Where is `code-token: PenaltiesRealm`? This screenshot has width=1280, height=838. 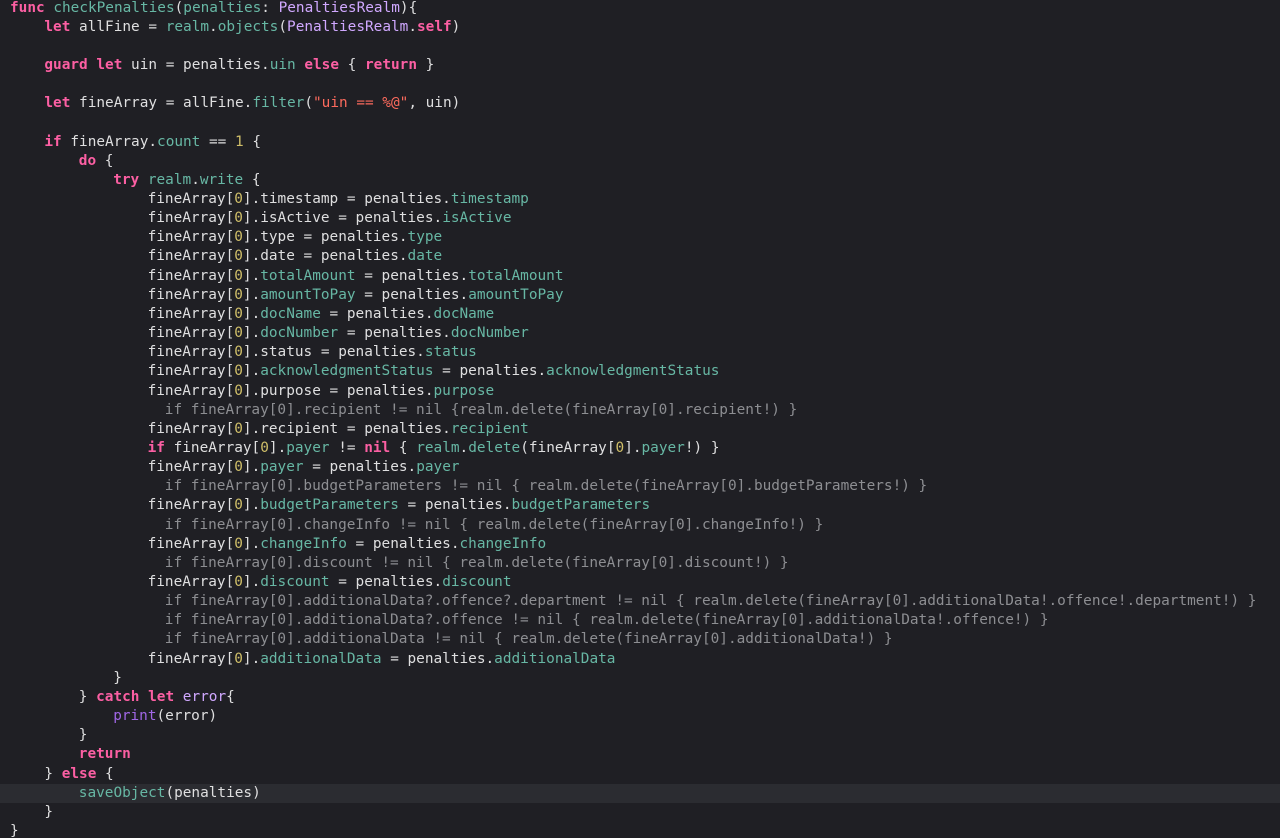 code-token: PenaltiesRealm is located at coordinates (339, 8).